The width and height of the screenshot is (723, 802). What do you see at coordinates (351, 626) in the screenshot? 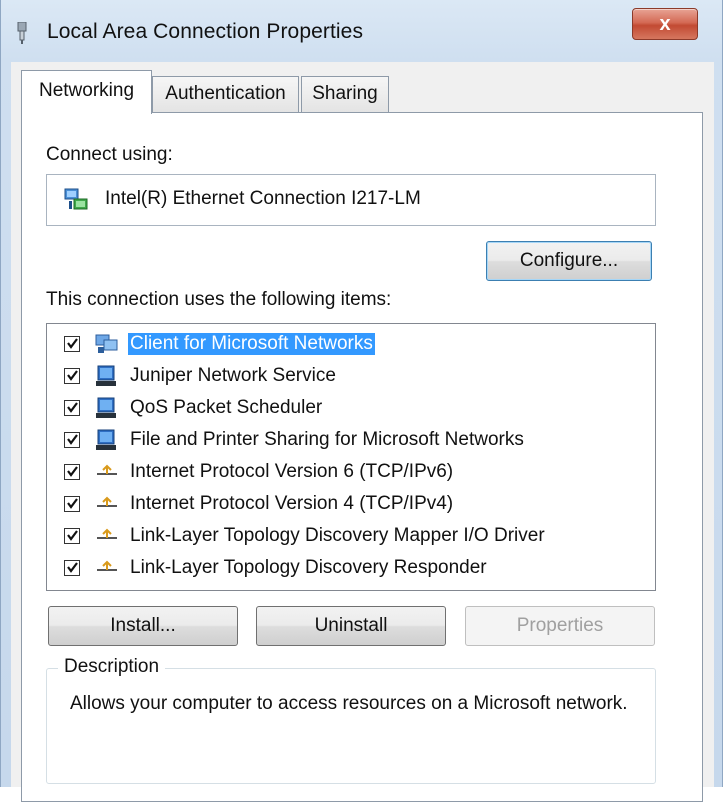
I see `uninstall-button: Uninstall` at bounding box center [351, 626].